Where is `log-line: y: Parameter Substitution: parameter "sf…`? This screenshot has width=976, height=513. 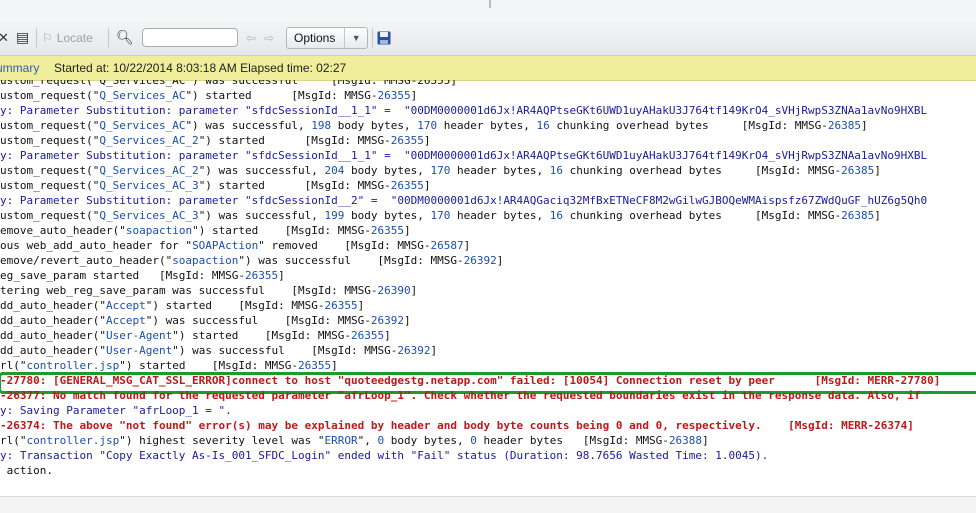
log-line: y: Parameter Substitution: parameter "sf… is located at coordinates (463, 200).